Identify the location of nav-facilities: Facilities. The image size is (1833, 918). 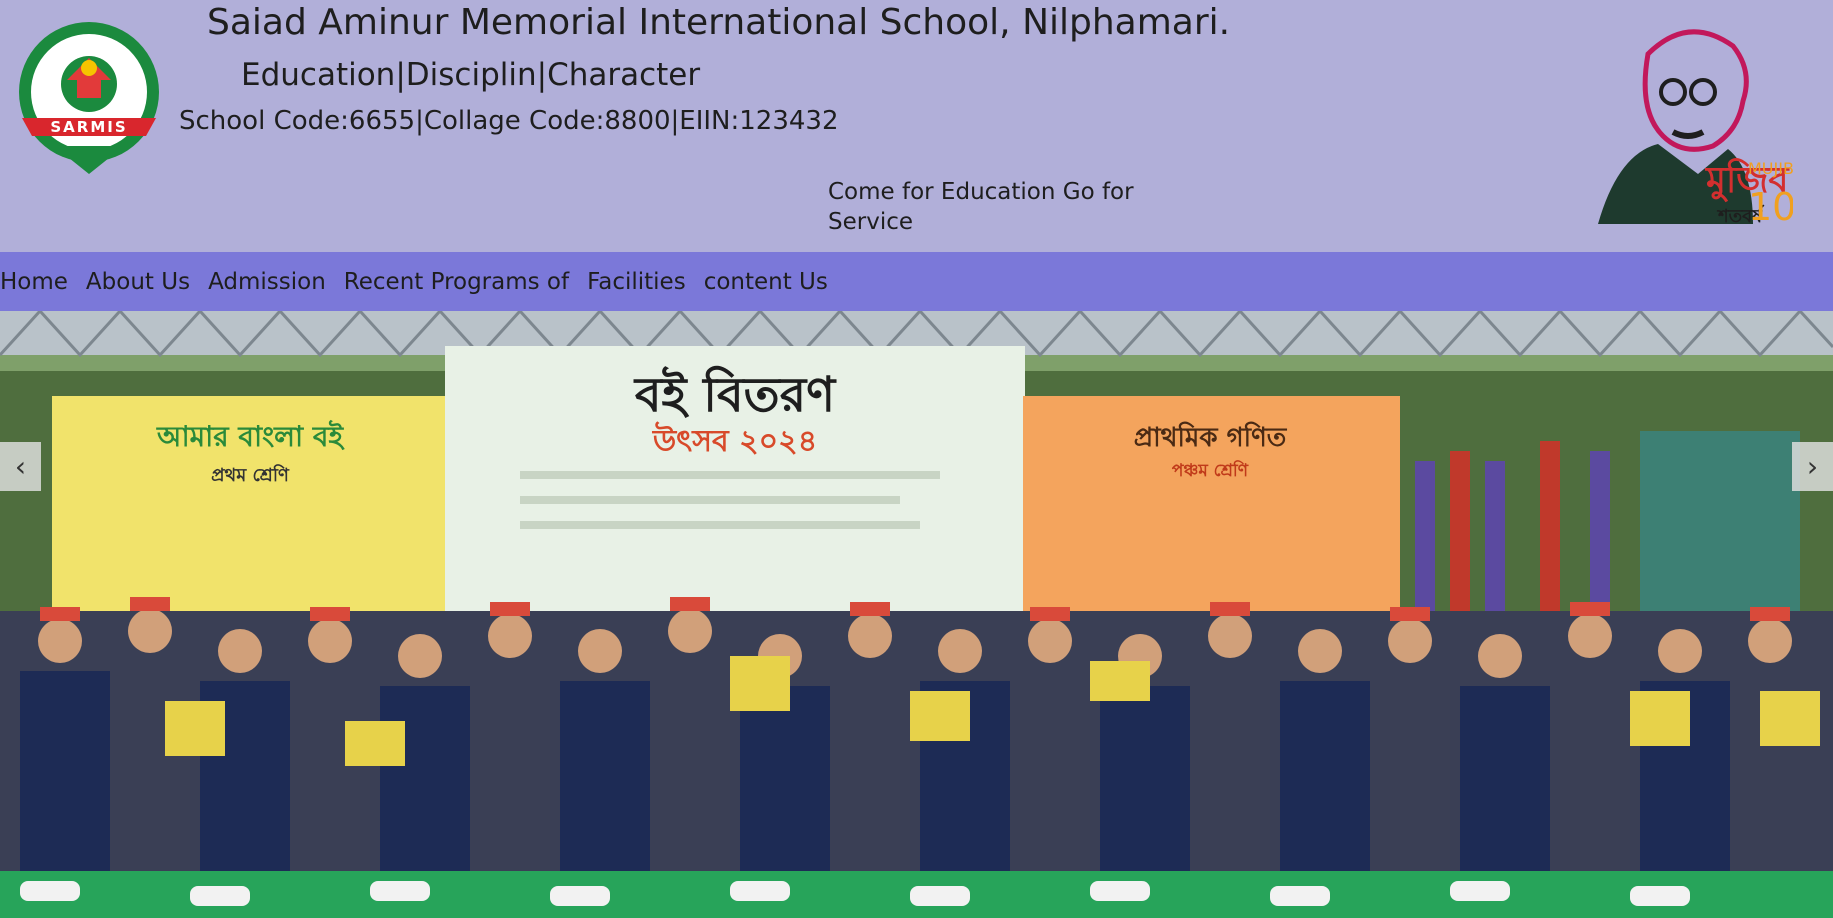
(636, 282).